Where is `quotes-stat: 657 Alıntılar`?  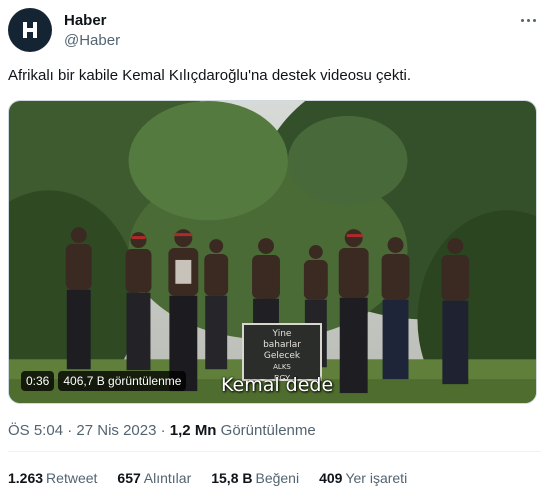 quotes-stat: 657 Alıntılar is located at coordinates (154, 478).